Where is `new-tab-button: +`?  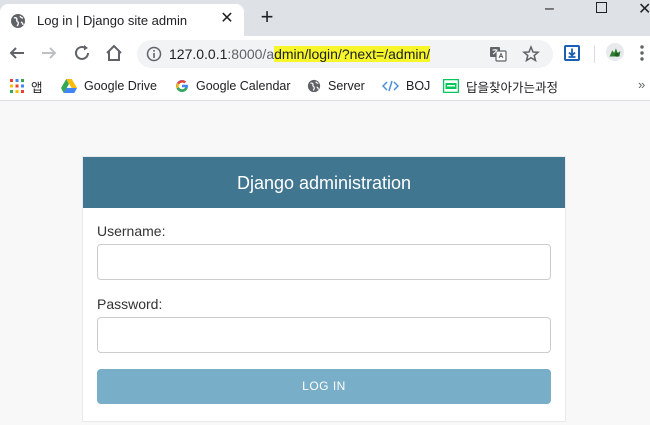 new-tab-button: + is located at coordinates (267, 17).